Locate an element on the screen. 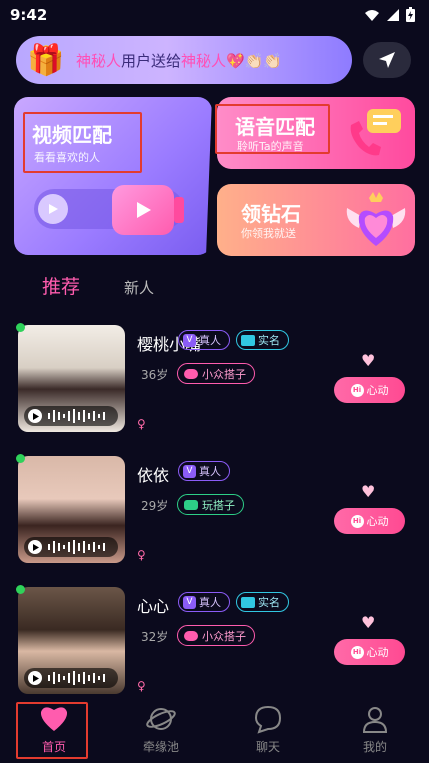 Image resolution: width=429 pixels, height=763 pixels. status-icons is located at coordinates (389, 14).